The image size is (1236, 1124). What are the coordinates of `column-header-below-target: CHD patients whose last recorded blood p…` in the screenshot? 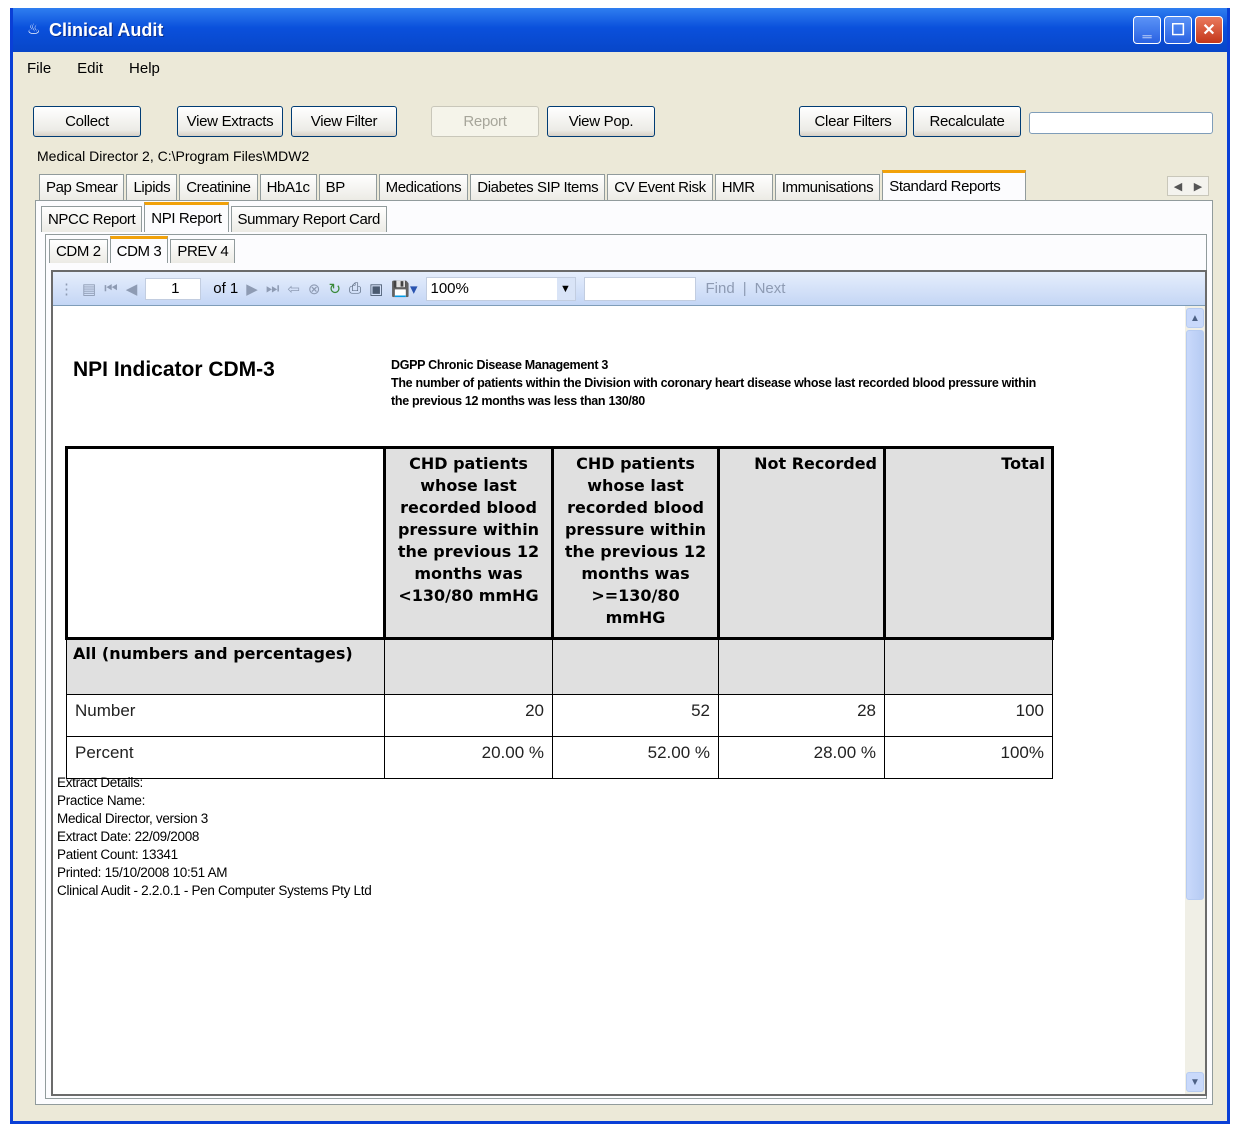 It's located at (468, 543).